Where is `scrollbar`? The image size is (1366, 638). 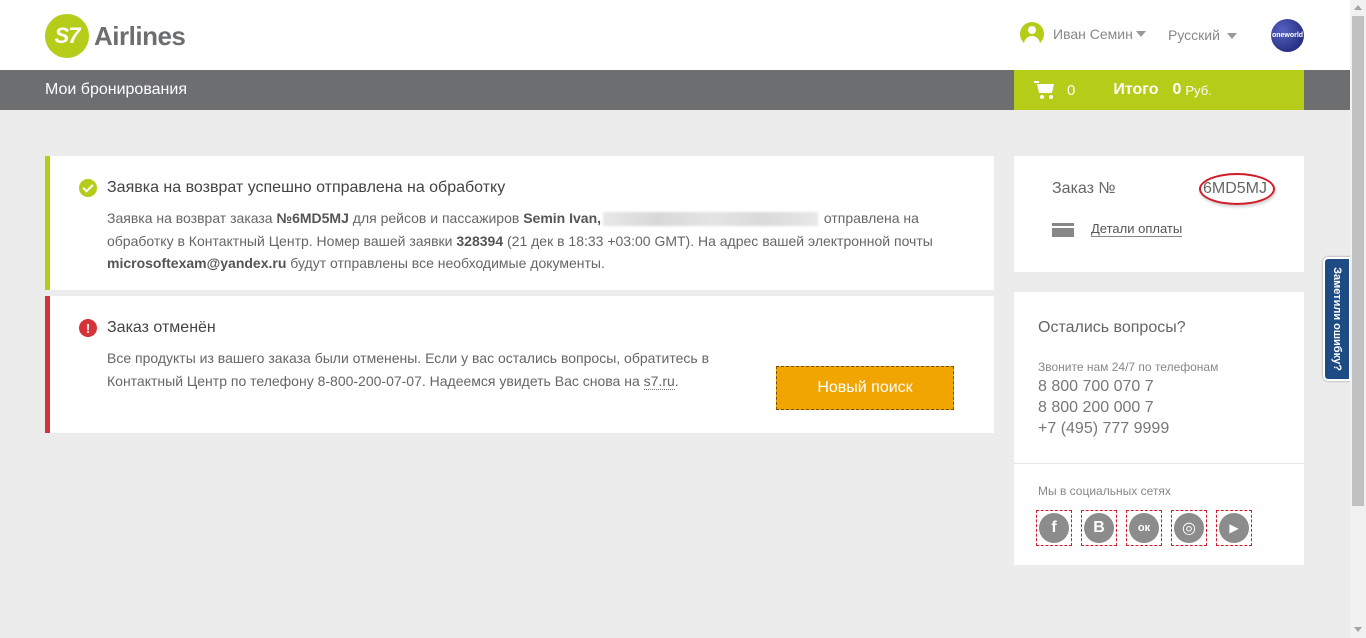
scrollbar is located at coordinates (1358, 319).